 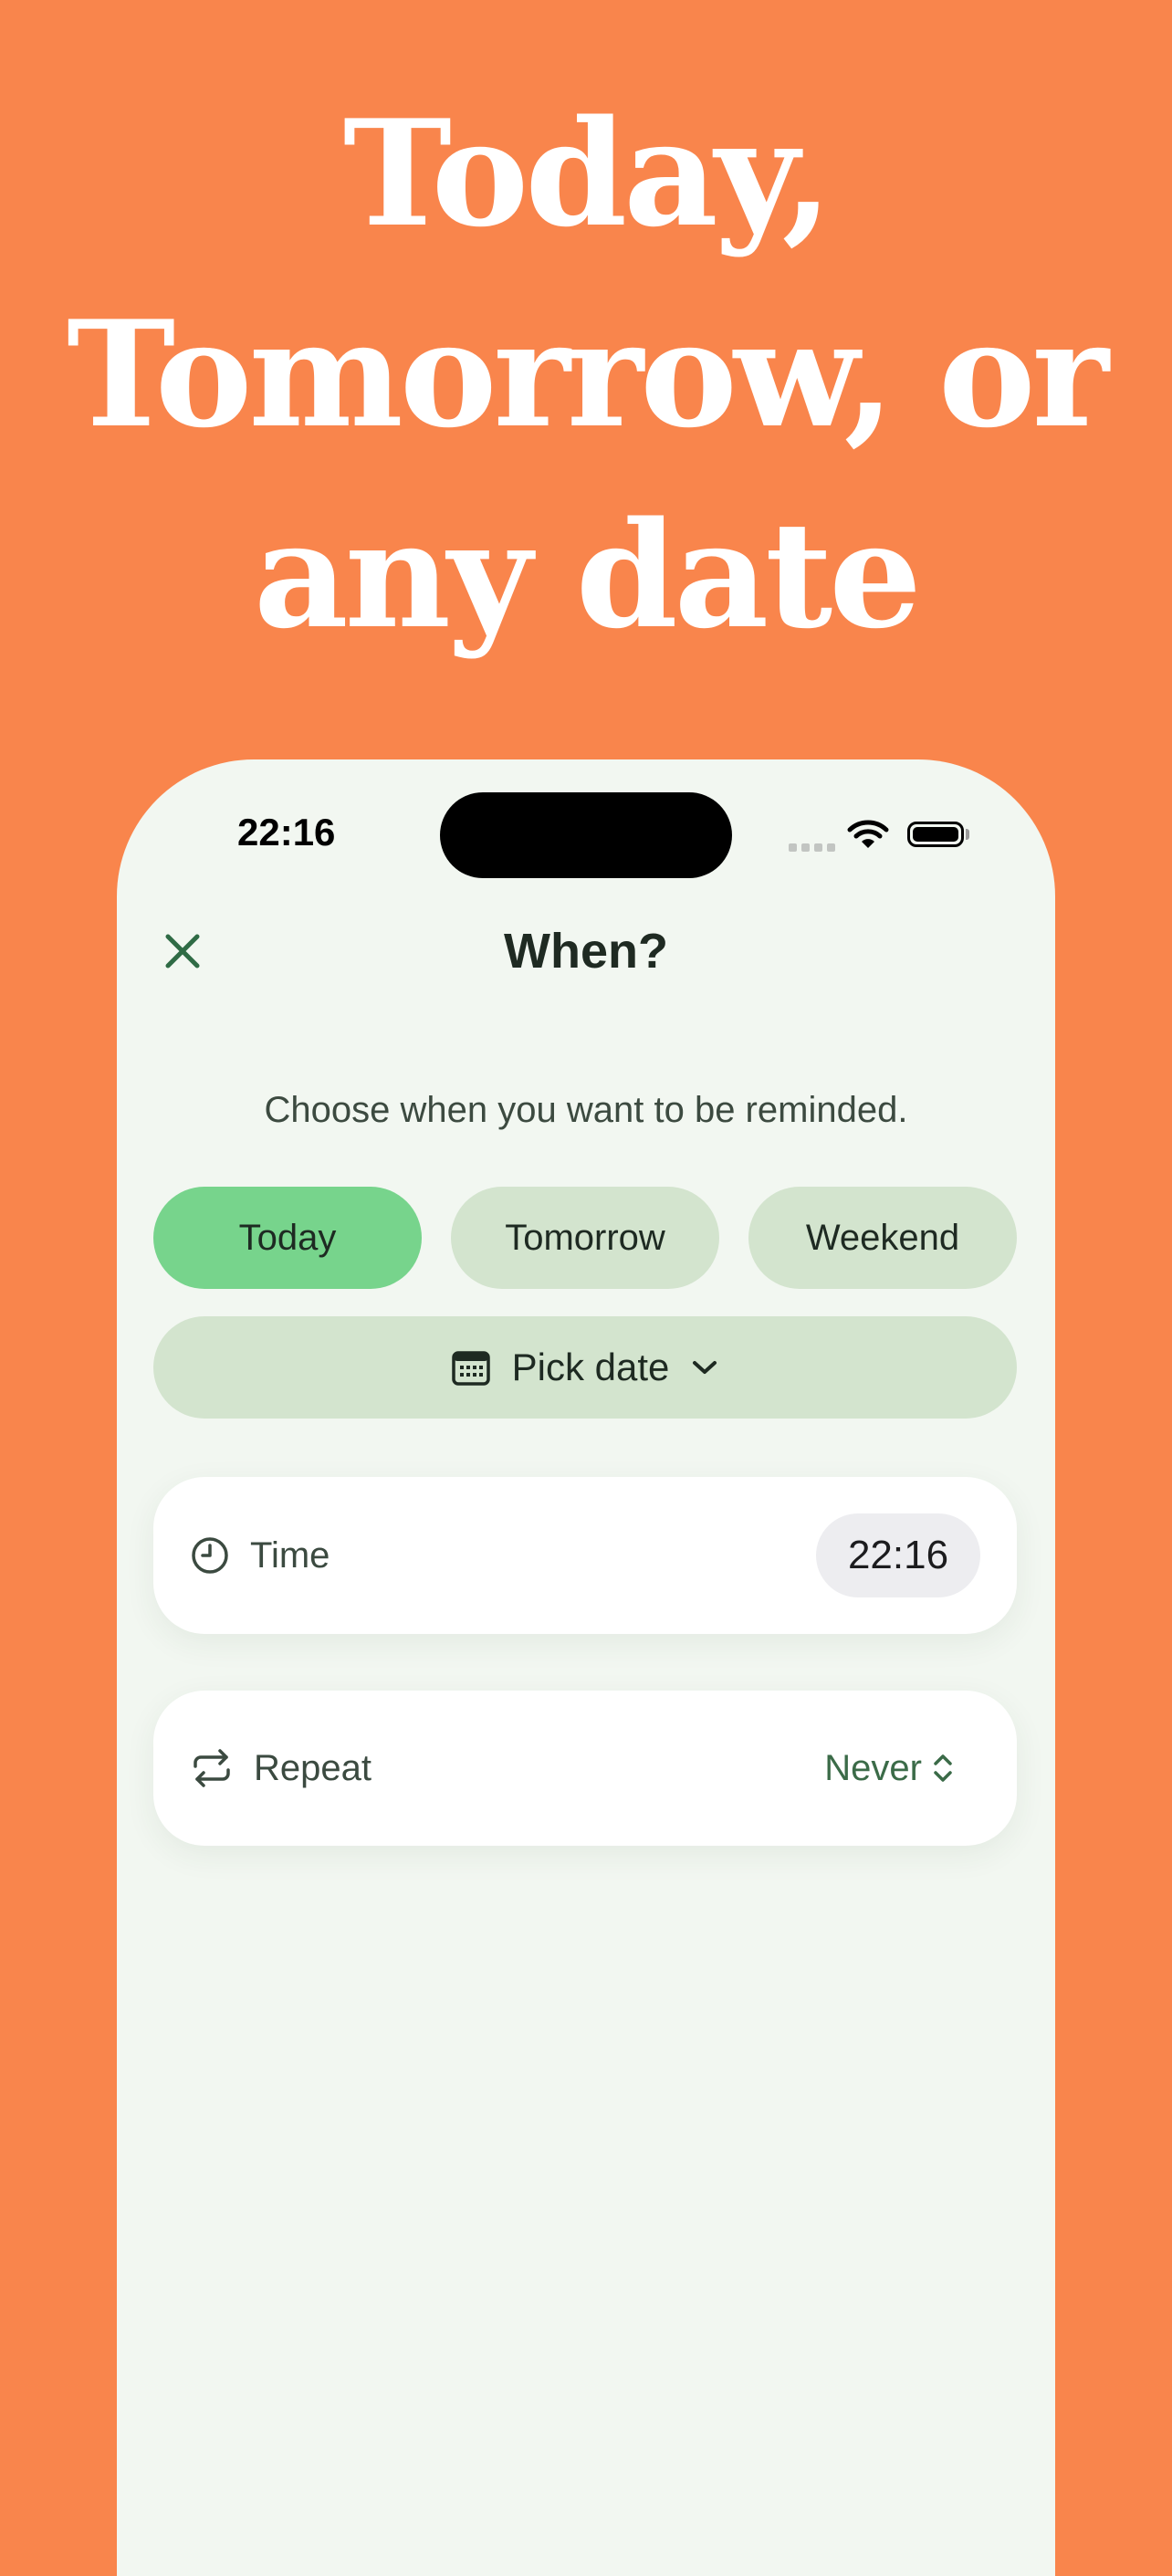 What do you see at coordinates (312, 1767) in the screenshot?
I see `repeat-label: Repeat` at bounding box center [312, 1767].